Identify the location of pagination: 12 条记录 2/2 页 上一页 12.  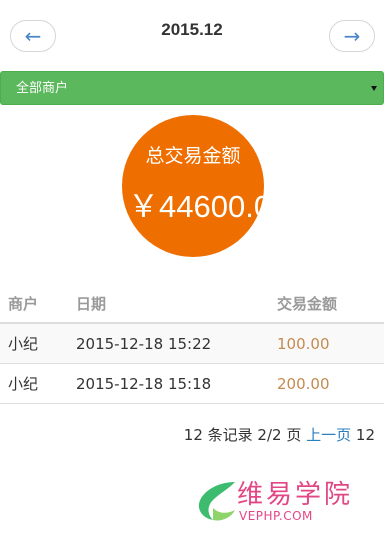
(279, 435).